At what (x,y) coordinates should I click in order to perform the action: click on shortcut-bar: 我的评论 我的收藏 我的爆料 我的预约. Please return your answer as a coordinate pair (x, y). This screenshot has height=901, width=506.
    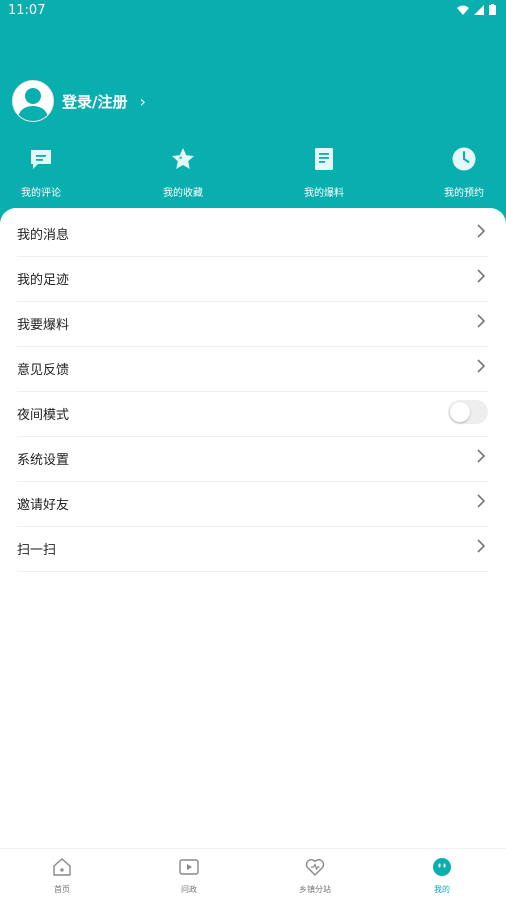
    Looking at the image, I should click on (253, 173).